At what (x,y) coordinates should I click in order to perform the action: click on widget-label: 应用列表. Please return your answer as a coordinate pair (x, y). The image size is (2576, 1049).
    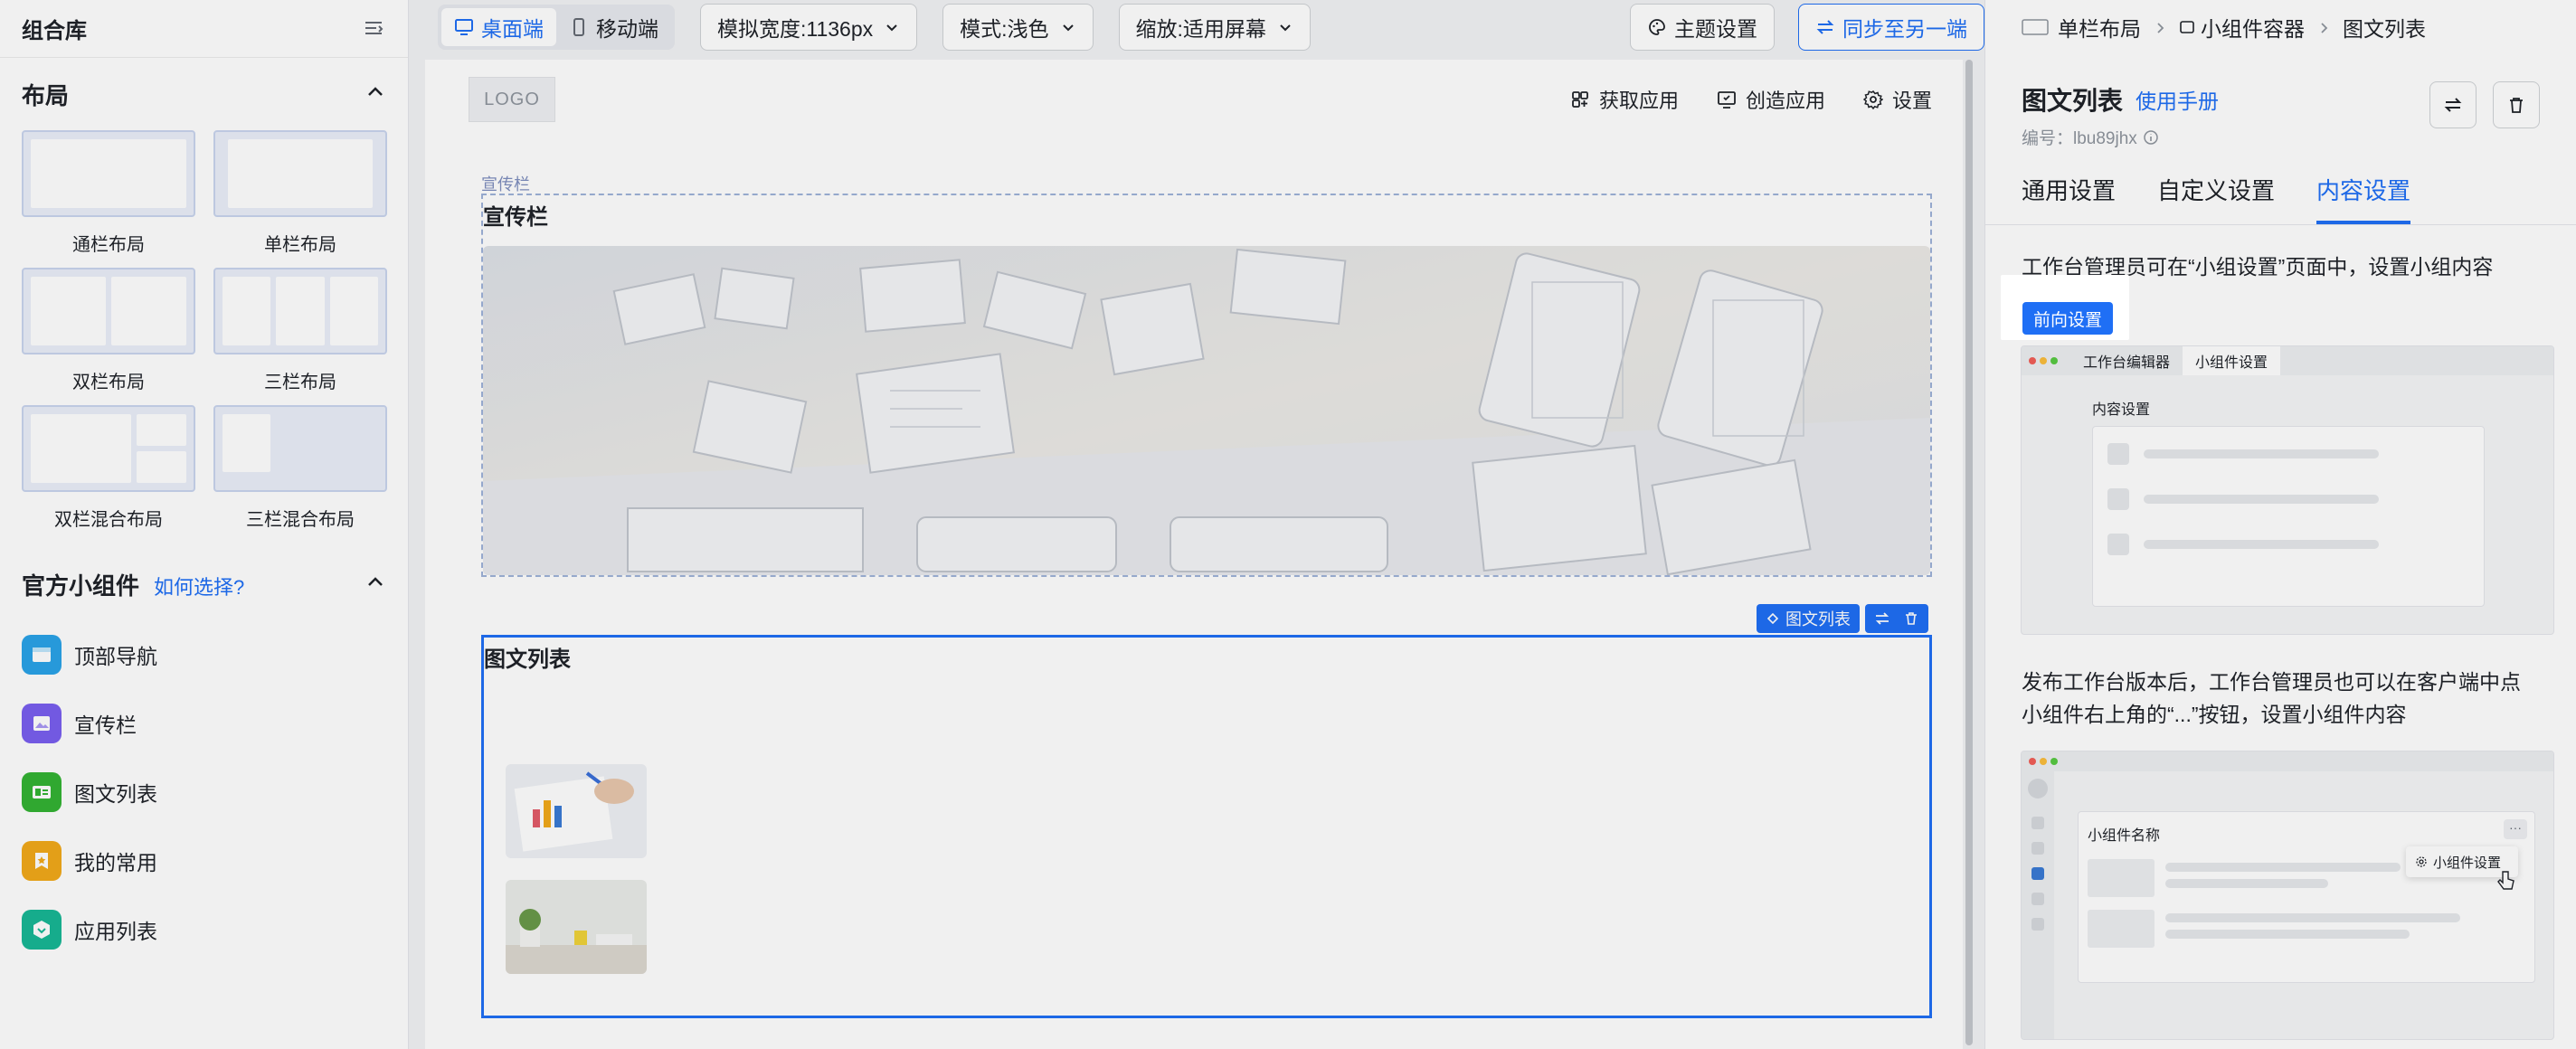
    Looking at the image, I should click on (116, 931).